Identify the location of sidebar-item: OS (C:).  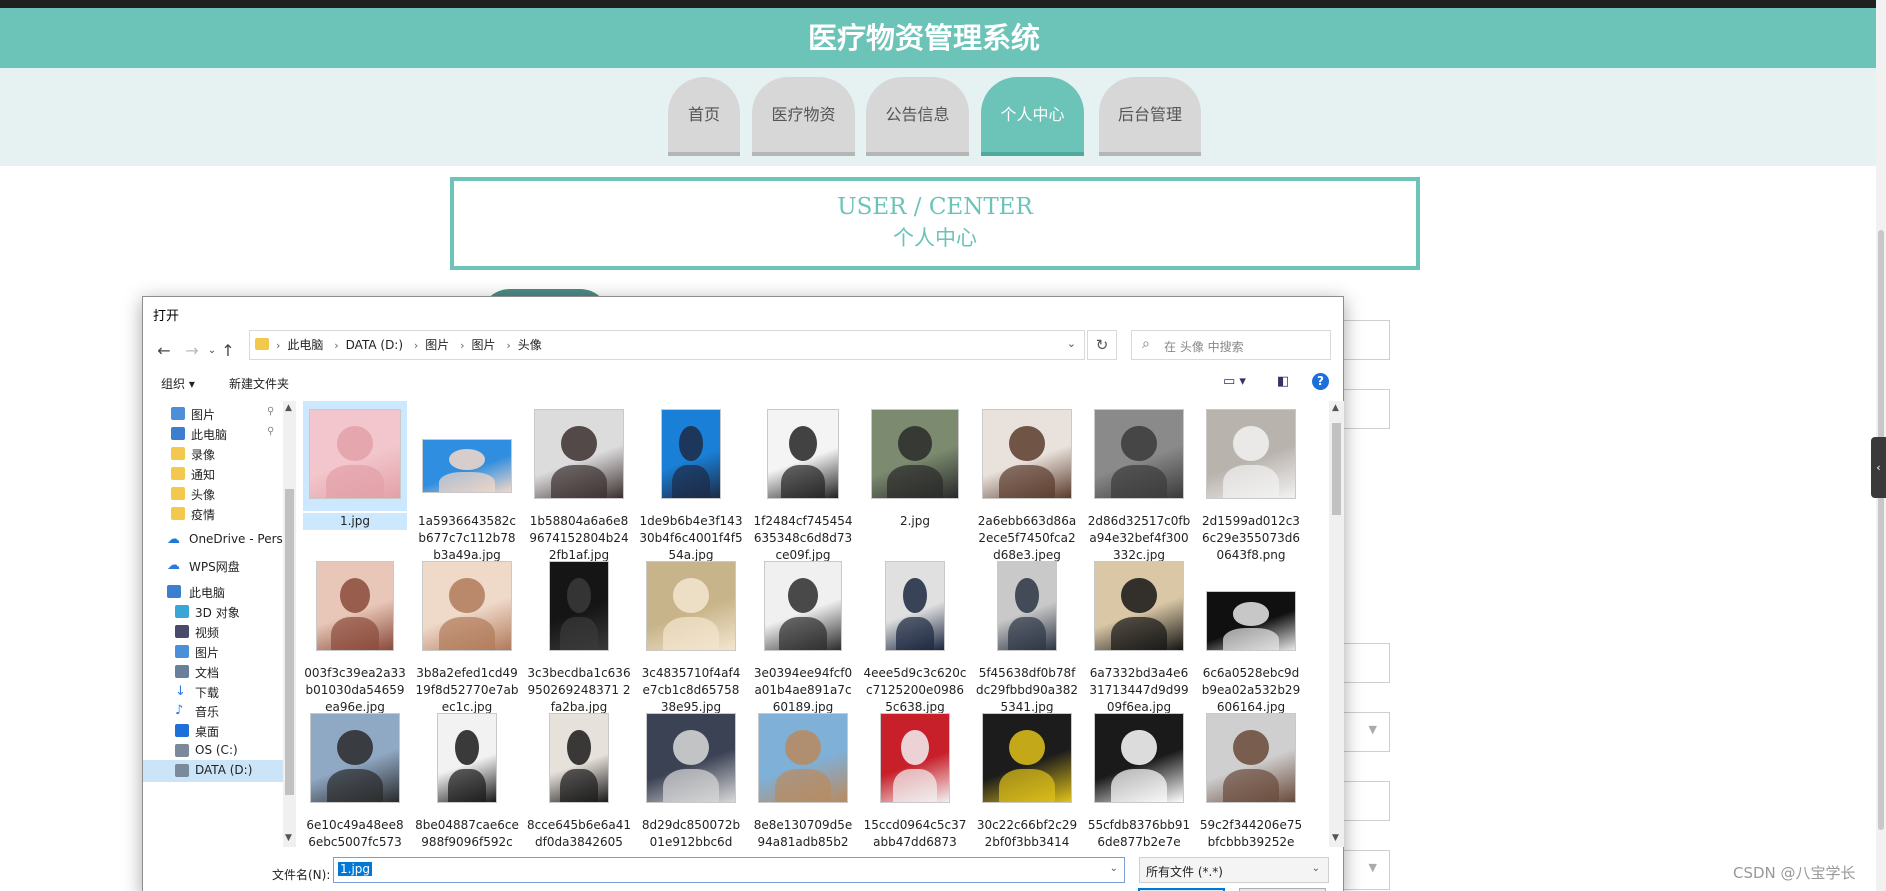
(213, 751).